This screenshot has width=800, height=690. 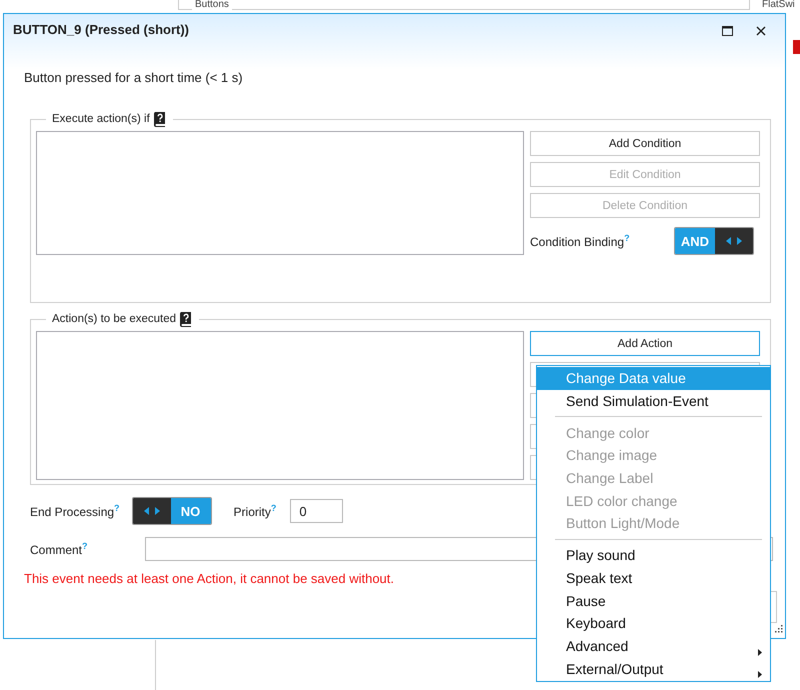 I want to click on menu-item: Advanced, so click(x=653, y=646).